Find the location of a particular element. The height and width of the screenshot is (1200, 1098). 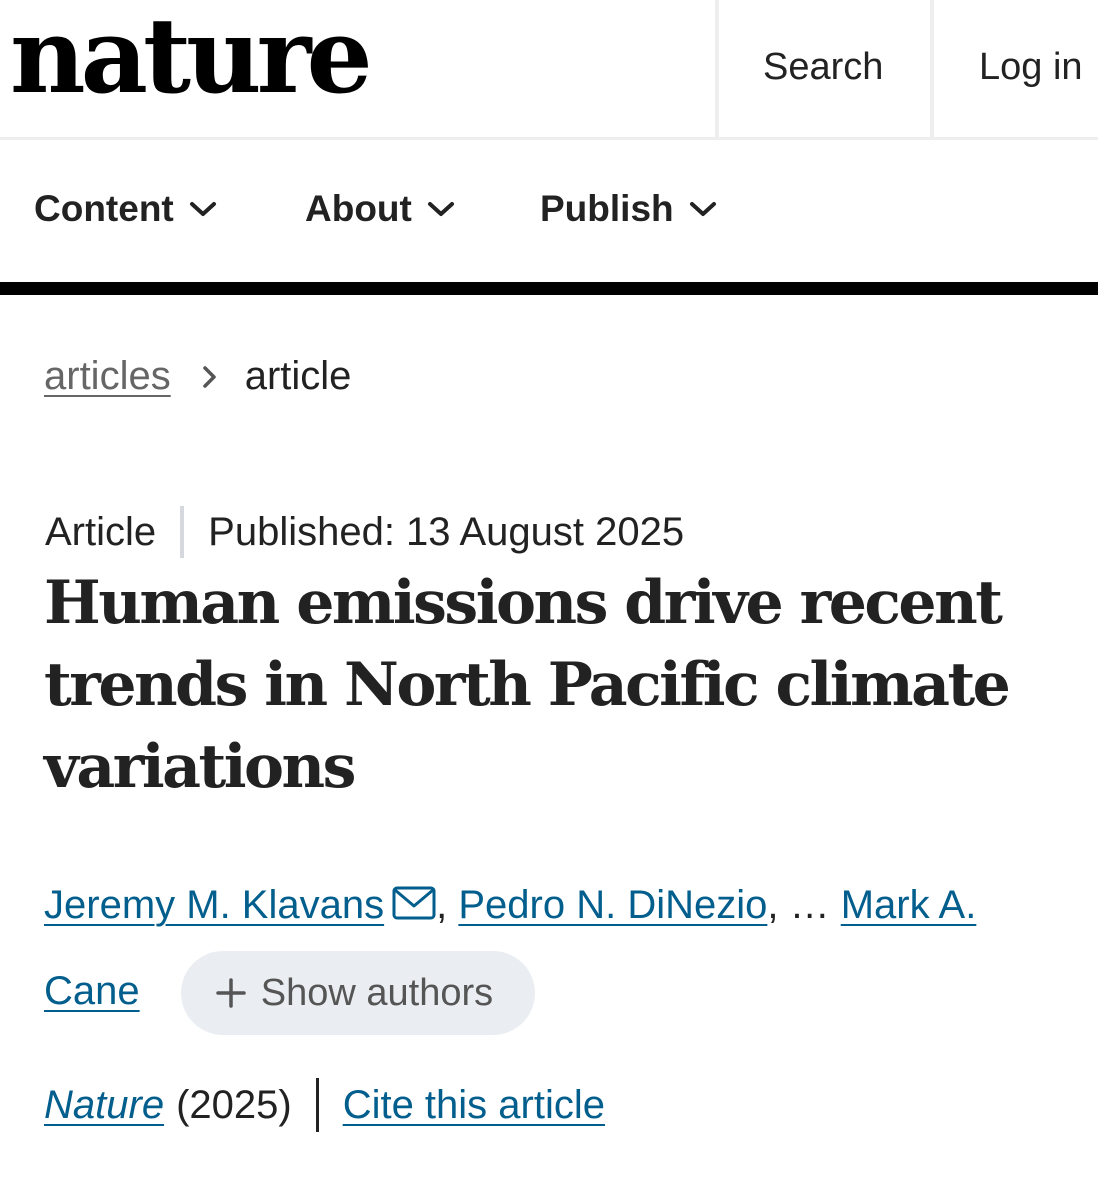

mail-icon is located at coordinates (414, 903).